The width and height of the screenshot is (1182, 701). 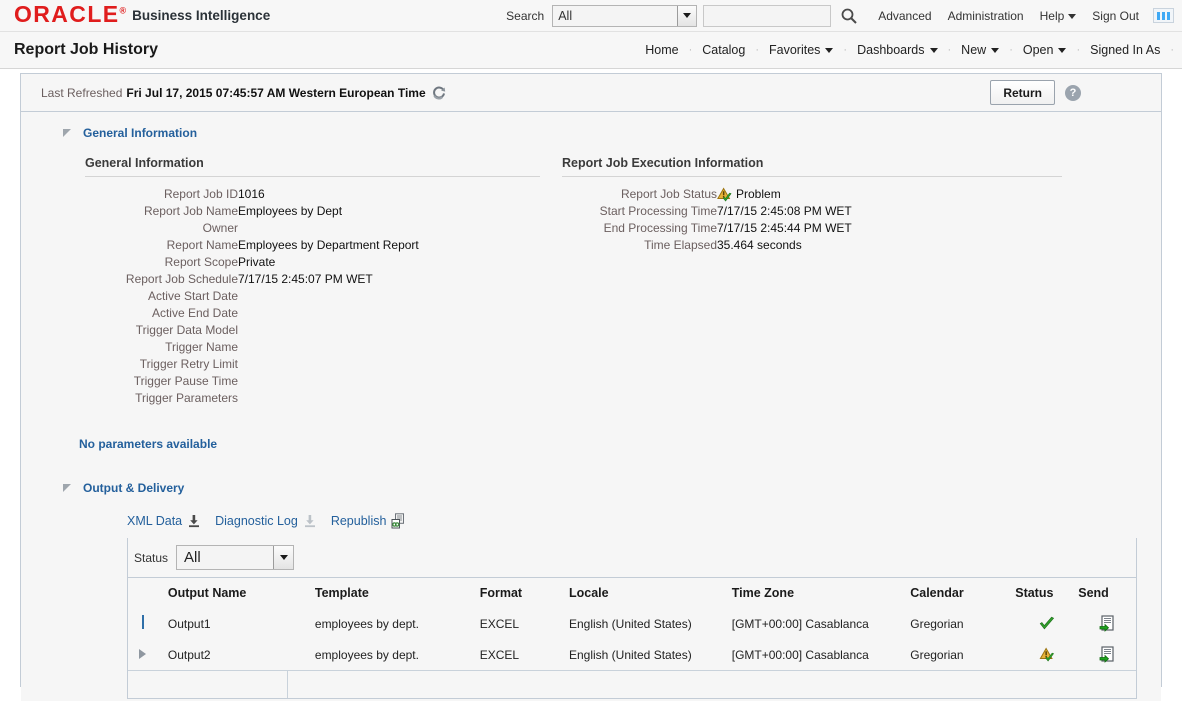 I want to click on app-grid-icon, so click(x=1163, y=15).